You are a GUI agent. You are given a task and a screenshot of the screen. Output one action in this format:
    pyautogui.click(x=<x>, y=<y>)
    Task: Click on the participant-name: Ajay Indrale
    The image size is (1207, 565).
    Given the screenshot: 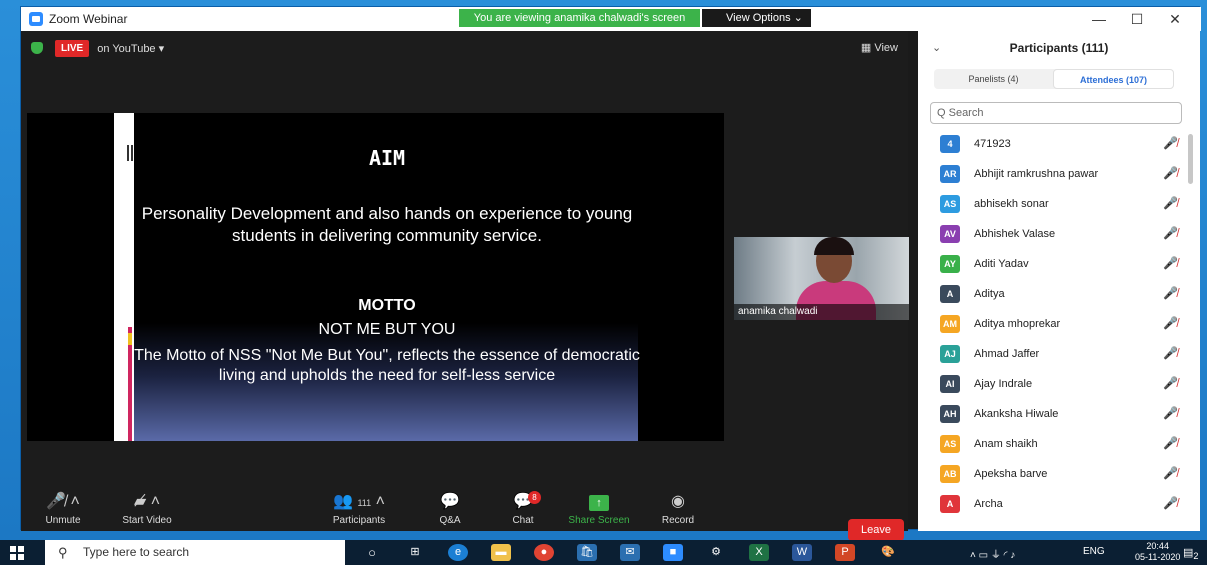 What is the action you would take?
    pyautogui.click(x=1003, y=384)
    